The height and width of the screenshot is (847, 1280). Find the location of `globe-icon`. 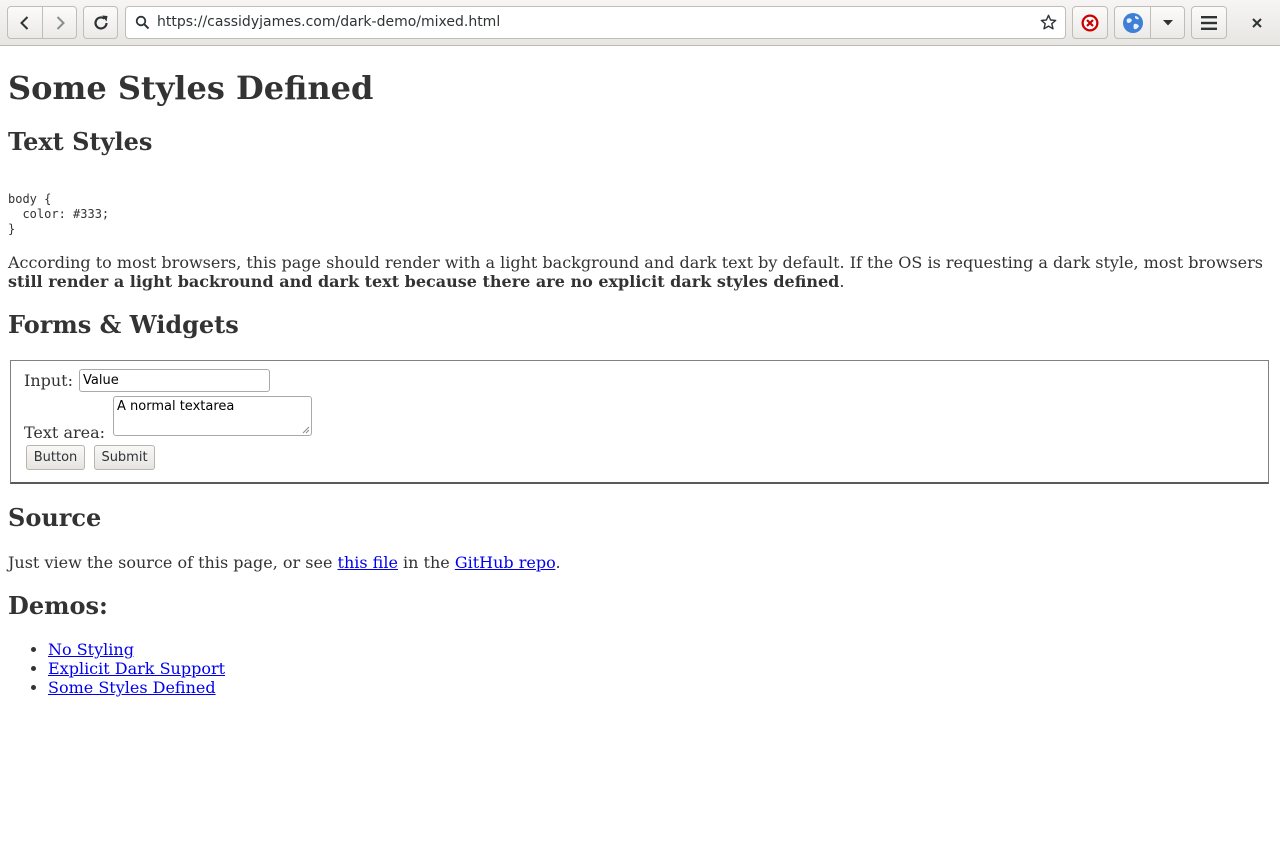

globe-icon is located at coordinates (1132, 22).